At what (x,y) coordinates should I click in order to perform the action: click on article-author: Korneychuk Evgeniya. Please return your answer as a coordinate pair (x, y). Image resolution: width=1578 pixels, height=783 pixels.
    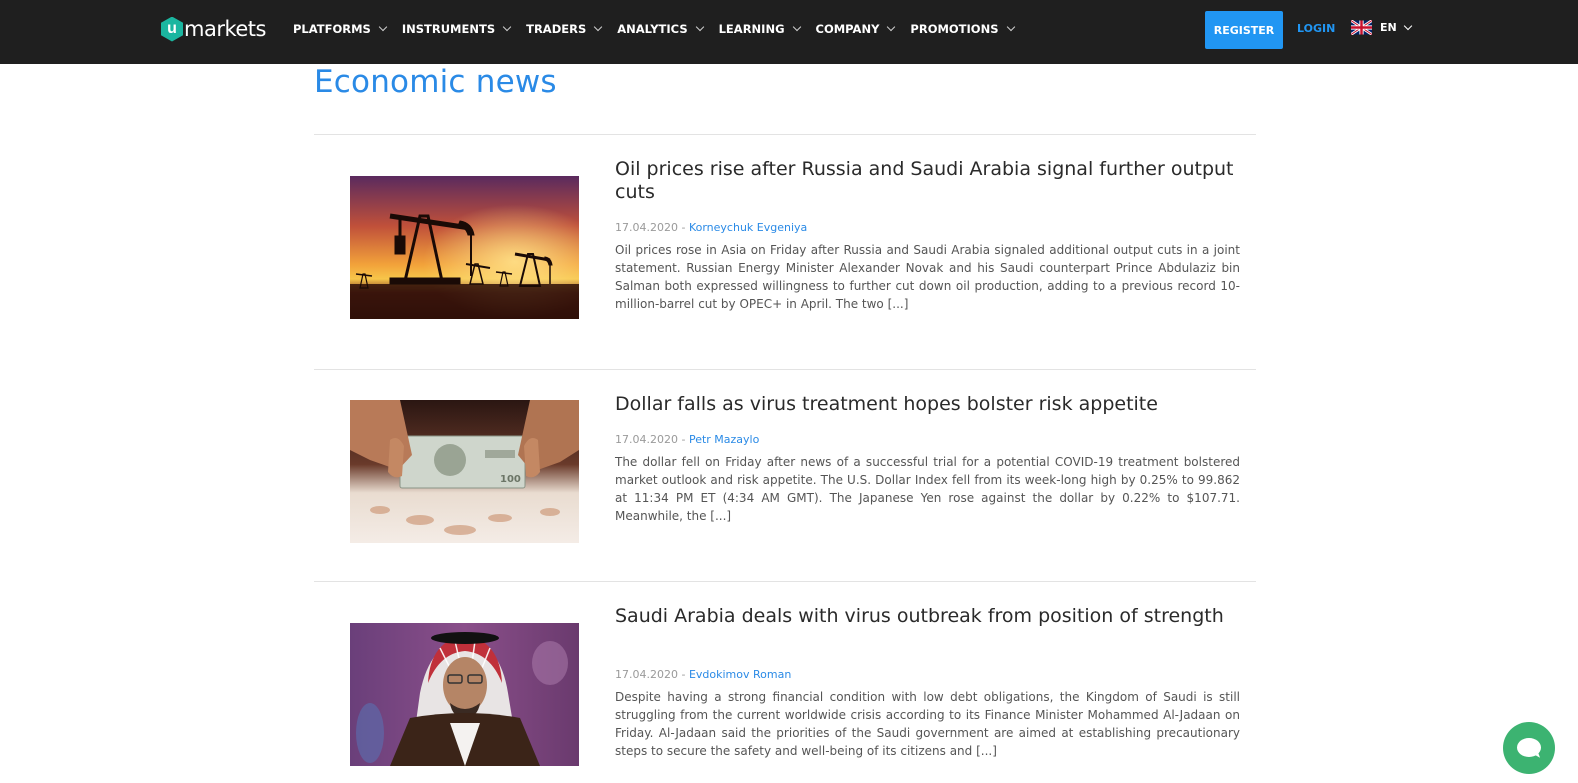
    Looking at the image, I should click on (748, 227).